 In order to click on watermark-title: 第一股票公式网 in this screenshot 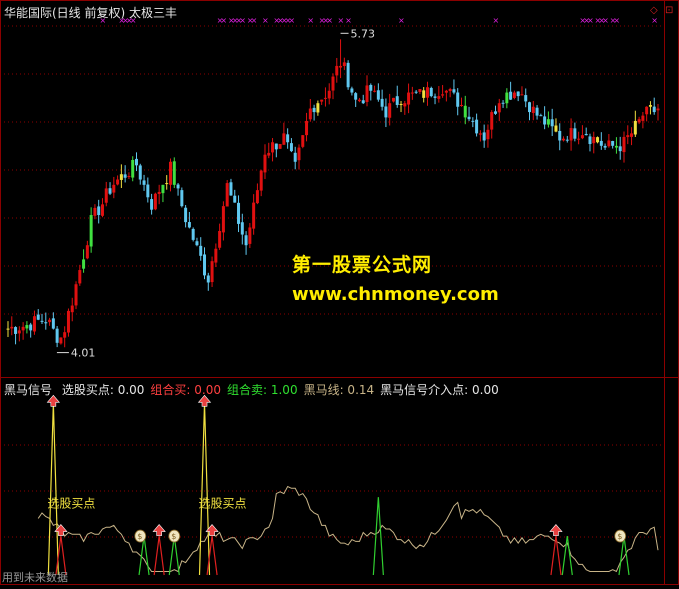, I will do `click(362, 265)`.